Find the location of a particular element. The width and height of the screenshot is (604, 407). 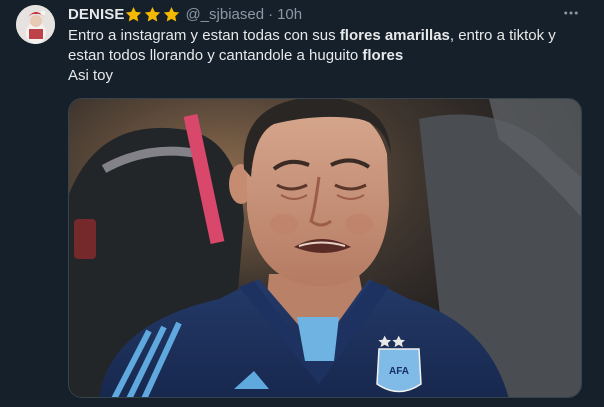

user-avatar is located at coordinates (35, 24).